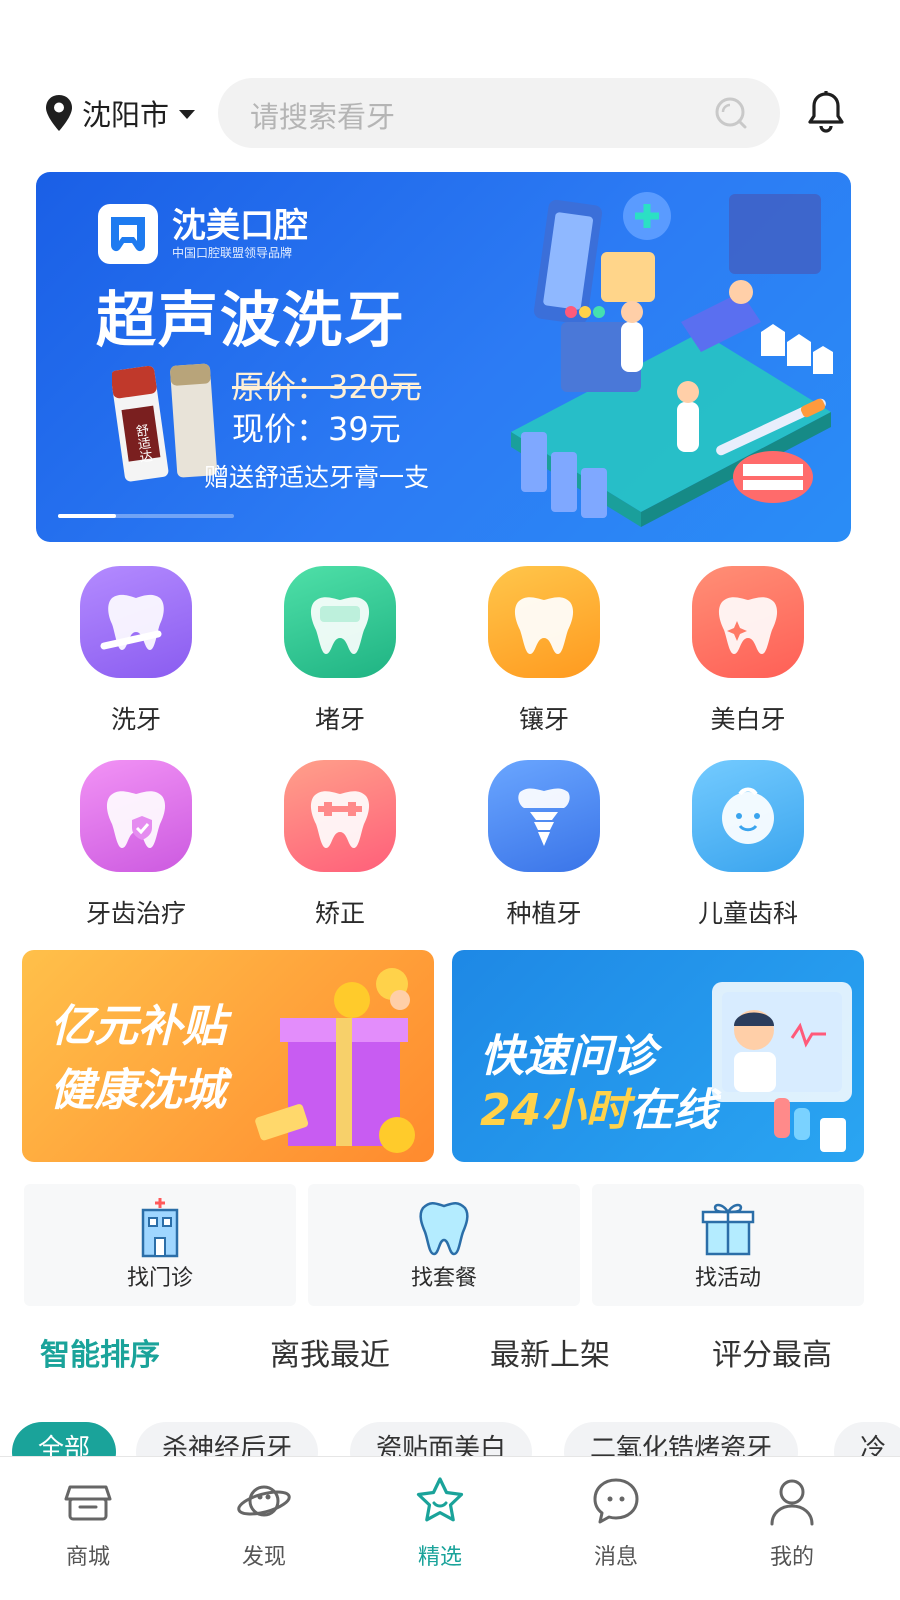  I want to click on find-activity-button: 找活动, so click(728, 1245).